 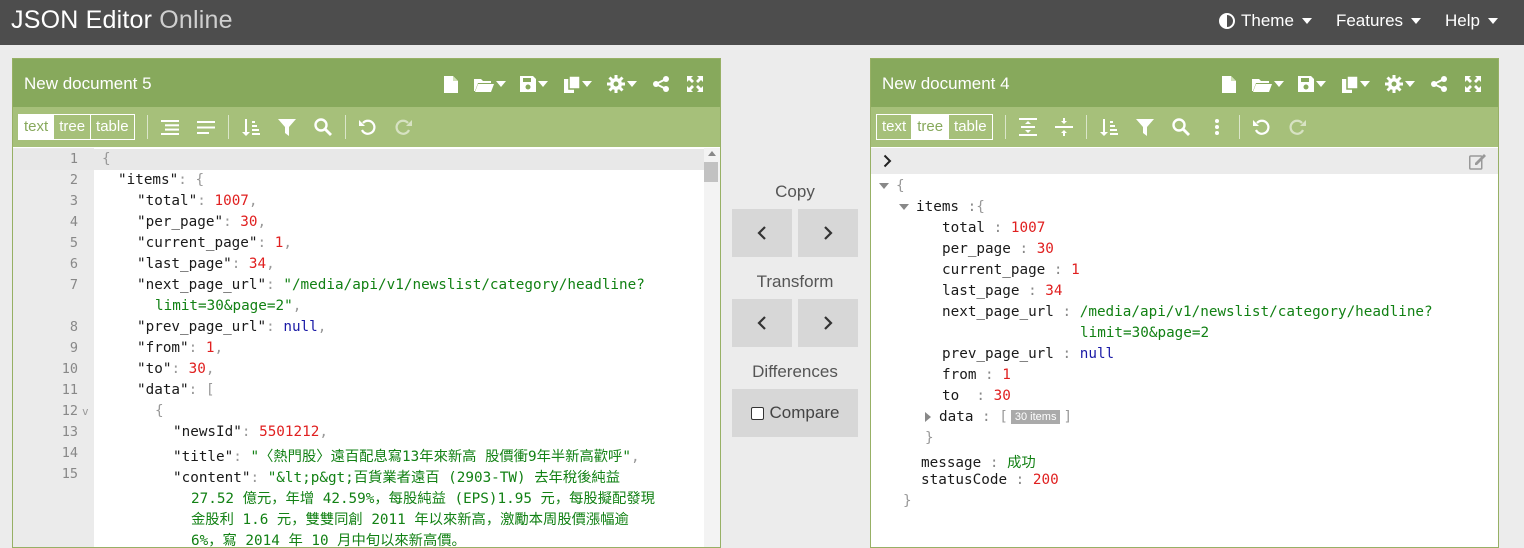 What do you see at coordinates (1035, 417) in the screenshot?
I see `items-count-badge: 30 items` at bounding box center [1035, 417].